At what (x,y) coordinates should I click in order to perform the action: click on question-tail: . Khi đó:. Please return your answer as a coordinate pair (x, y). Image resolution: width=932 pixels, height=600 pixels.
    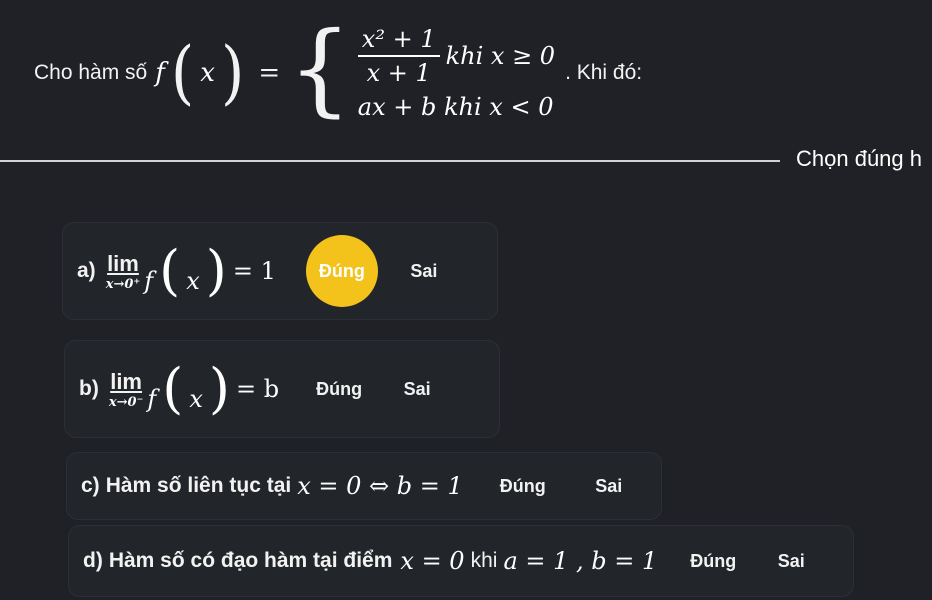
    Looking at the image, I should click on (604, 72).